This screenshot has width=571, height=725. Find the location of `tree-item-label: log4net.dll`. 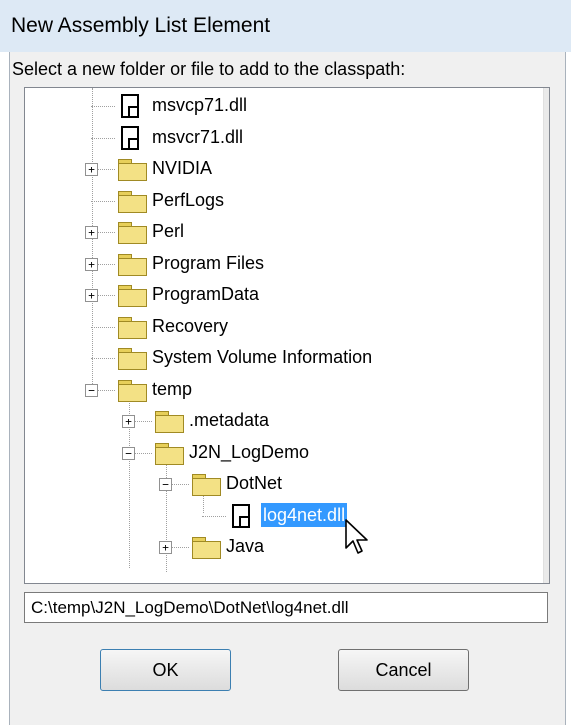

tree-item-label: log4net.dll is located at coordinates (304, 514).